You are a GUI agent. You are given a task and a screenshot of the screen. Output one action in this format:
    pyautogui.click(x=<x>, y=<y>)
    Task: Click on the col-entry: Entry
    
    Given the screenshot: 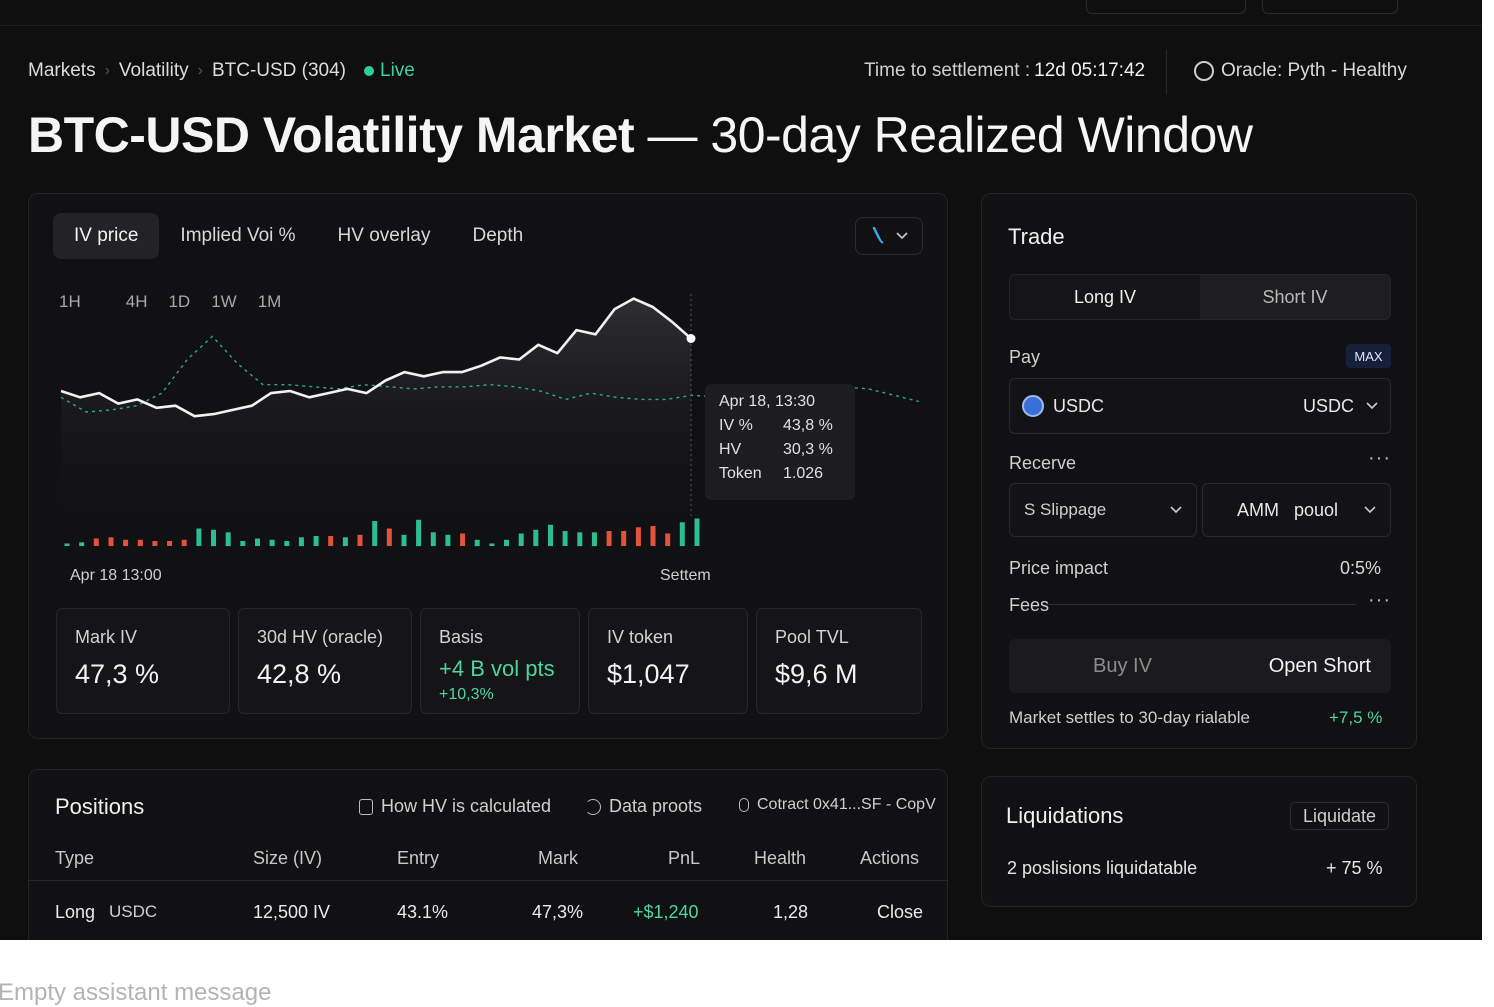 What is the action you would take?
    pyautogui.click(x=418, y=858)
    